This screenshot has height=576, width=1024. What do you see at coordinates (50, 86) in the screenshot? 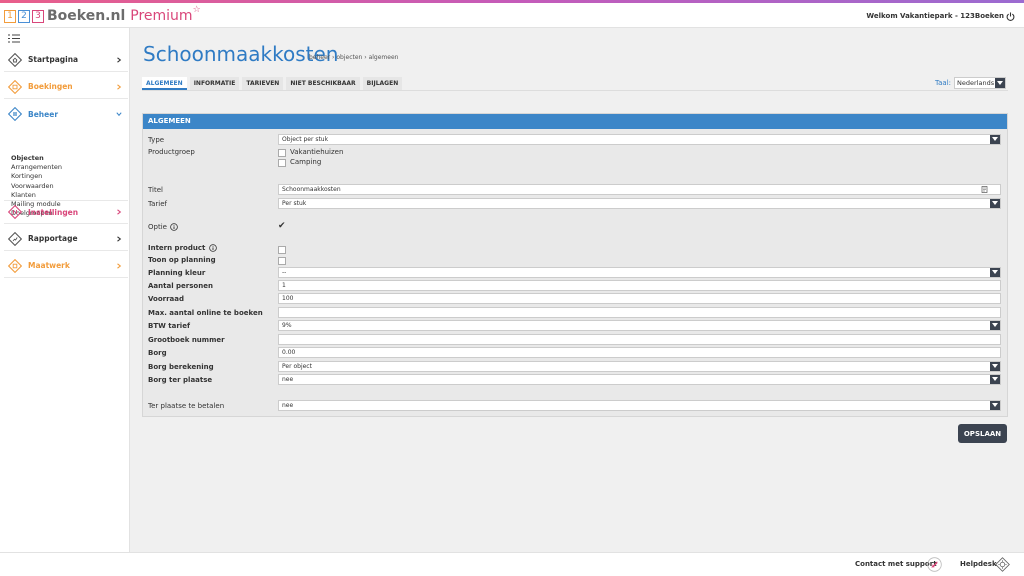
I see `sidebar-label-boekingen: Boekingen` at bounding box center [50, 86].